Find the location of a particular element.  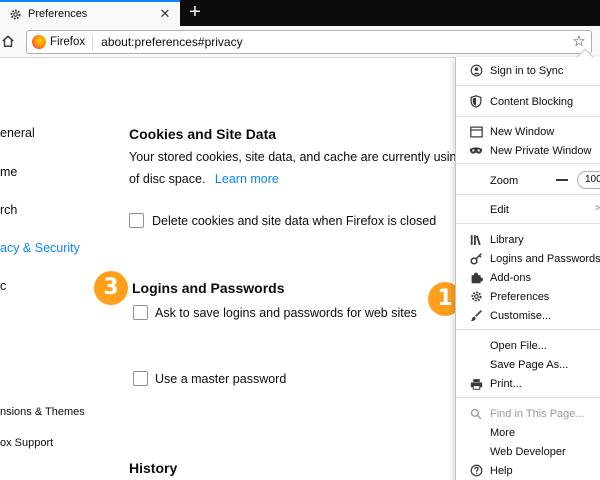

shield-icon is located at coordinates (476, 102).